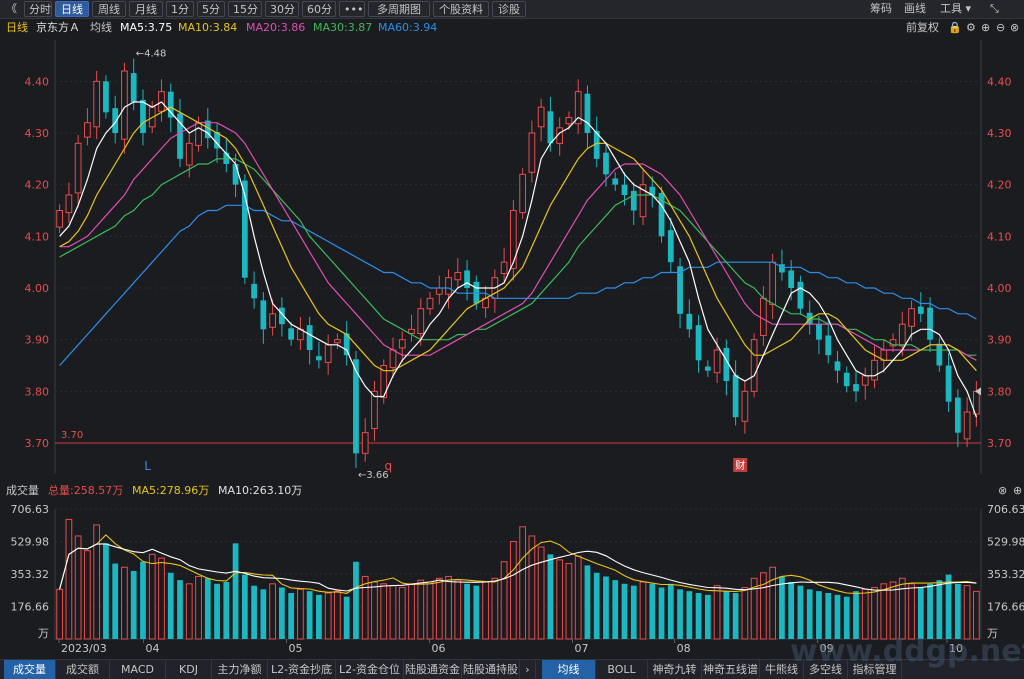 This screenshot has height=679, width=1024. What do you see at coordinates (86, 490) in the screenshot?
I see `volume-total: 总量:258.57万` at bounding box center [86, 490].